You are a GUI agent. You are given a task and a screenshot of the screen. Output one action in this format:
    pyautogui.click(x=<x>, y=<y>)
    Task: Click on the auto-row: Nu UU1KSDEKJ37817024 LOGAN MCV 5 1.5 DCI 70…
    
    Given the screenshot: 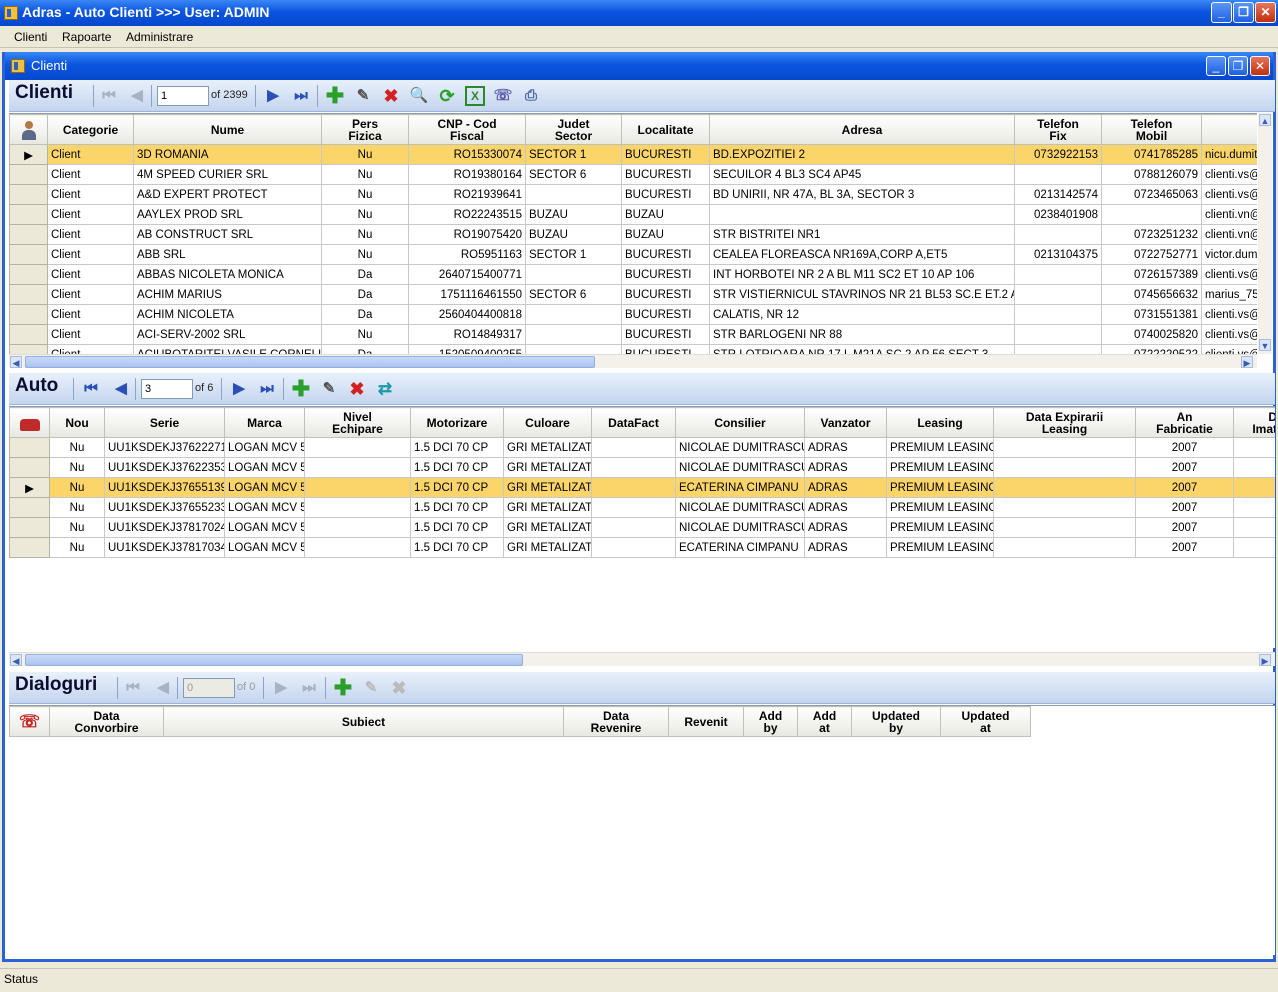 What is the action you would take?
    pyautogui.click(x=642, y=527)
    